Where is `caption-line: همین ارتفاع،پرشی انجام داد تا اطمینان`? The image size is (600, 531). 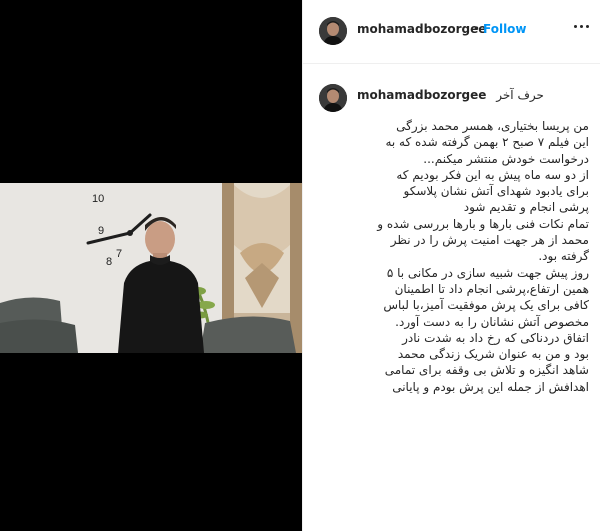
caption-line: همین ارتفاع،پرشی انجام داد تا اطمینان is located at coordinates (491, 288).